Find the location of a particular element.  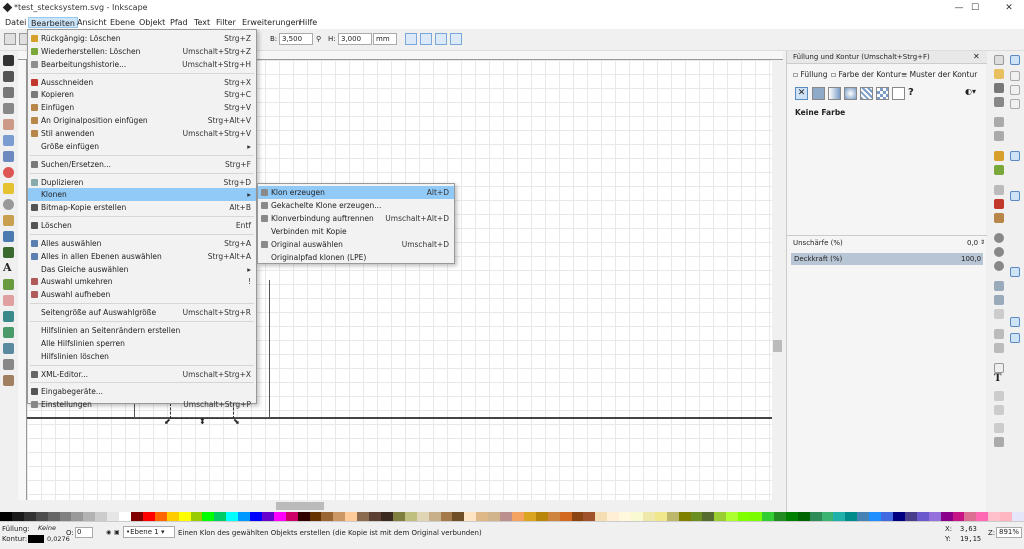

no-paint-button: ✕ is located at coordinates (801, 93).